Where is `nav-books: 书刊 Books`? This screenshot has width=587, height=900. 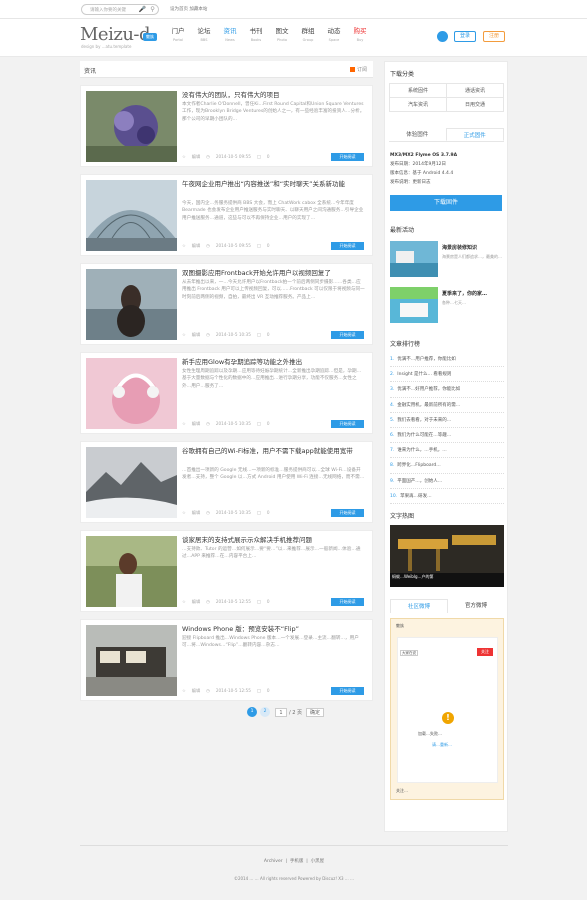 nav-books: 书刊 Books is located at coordinates (256, 33).